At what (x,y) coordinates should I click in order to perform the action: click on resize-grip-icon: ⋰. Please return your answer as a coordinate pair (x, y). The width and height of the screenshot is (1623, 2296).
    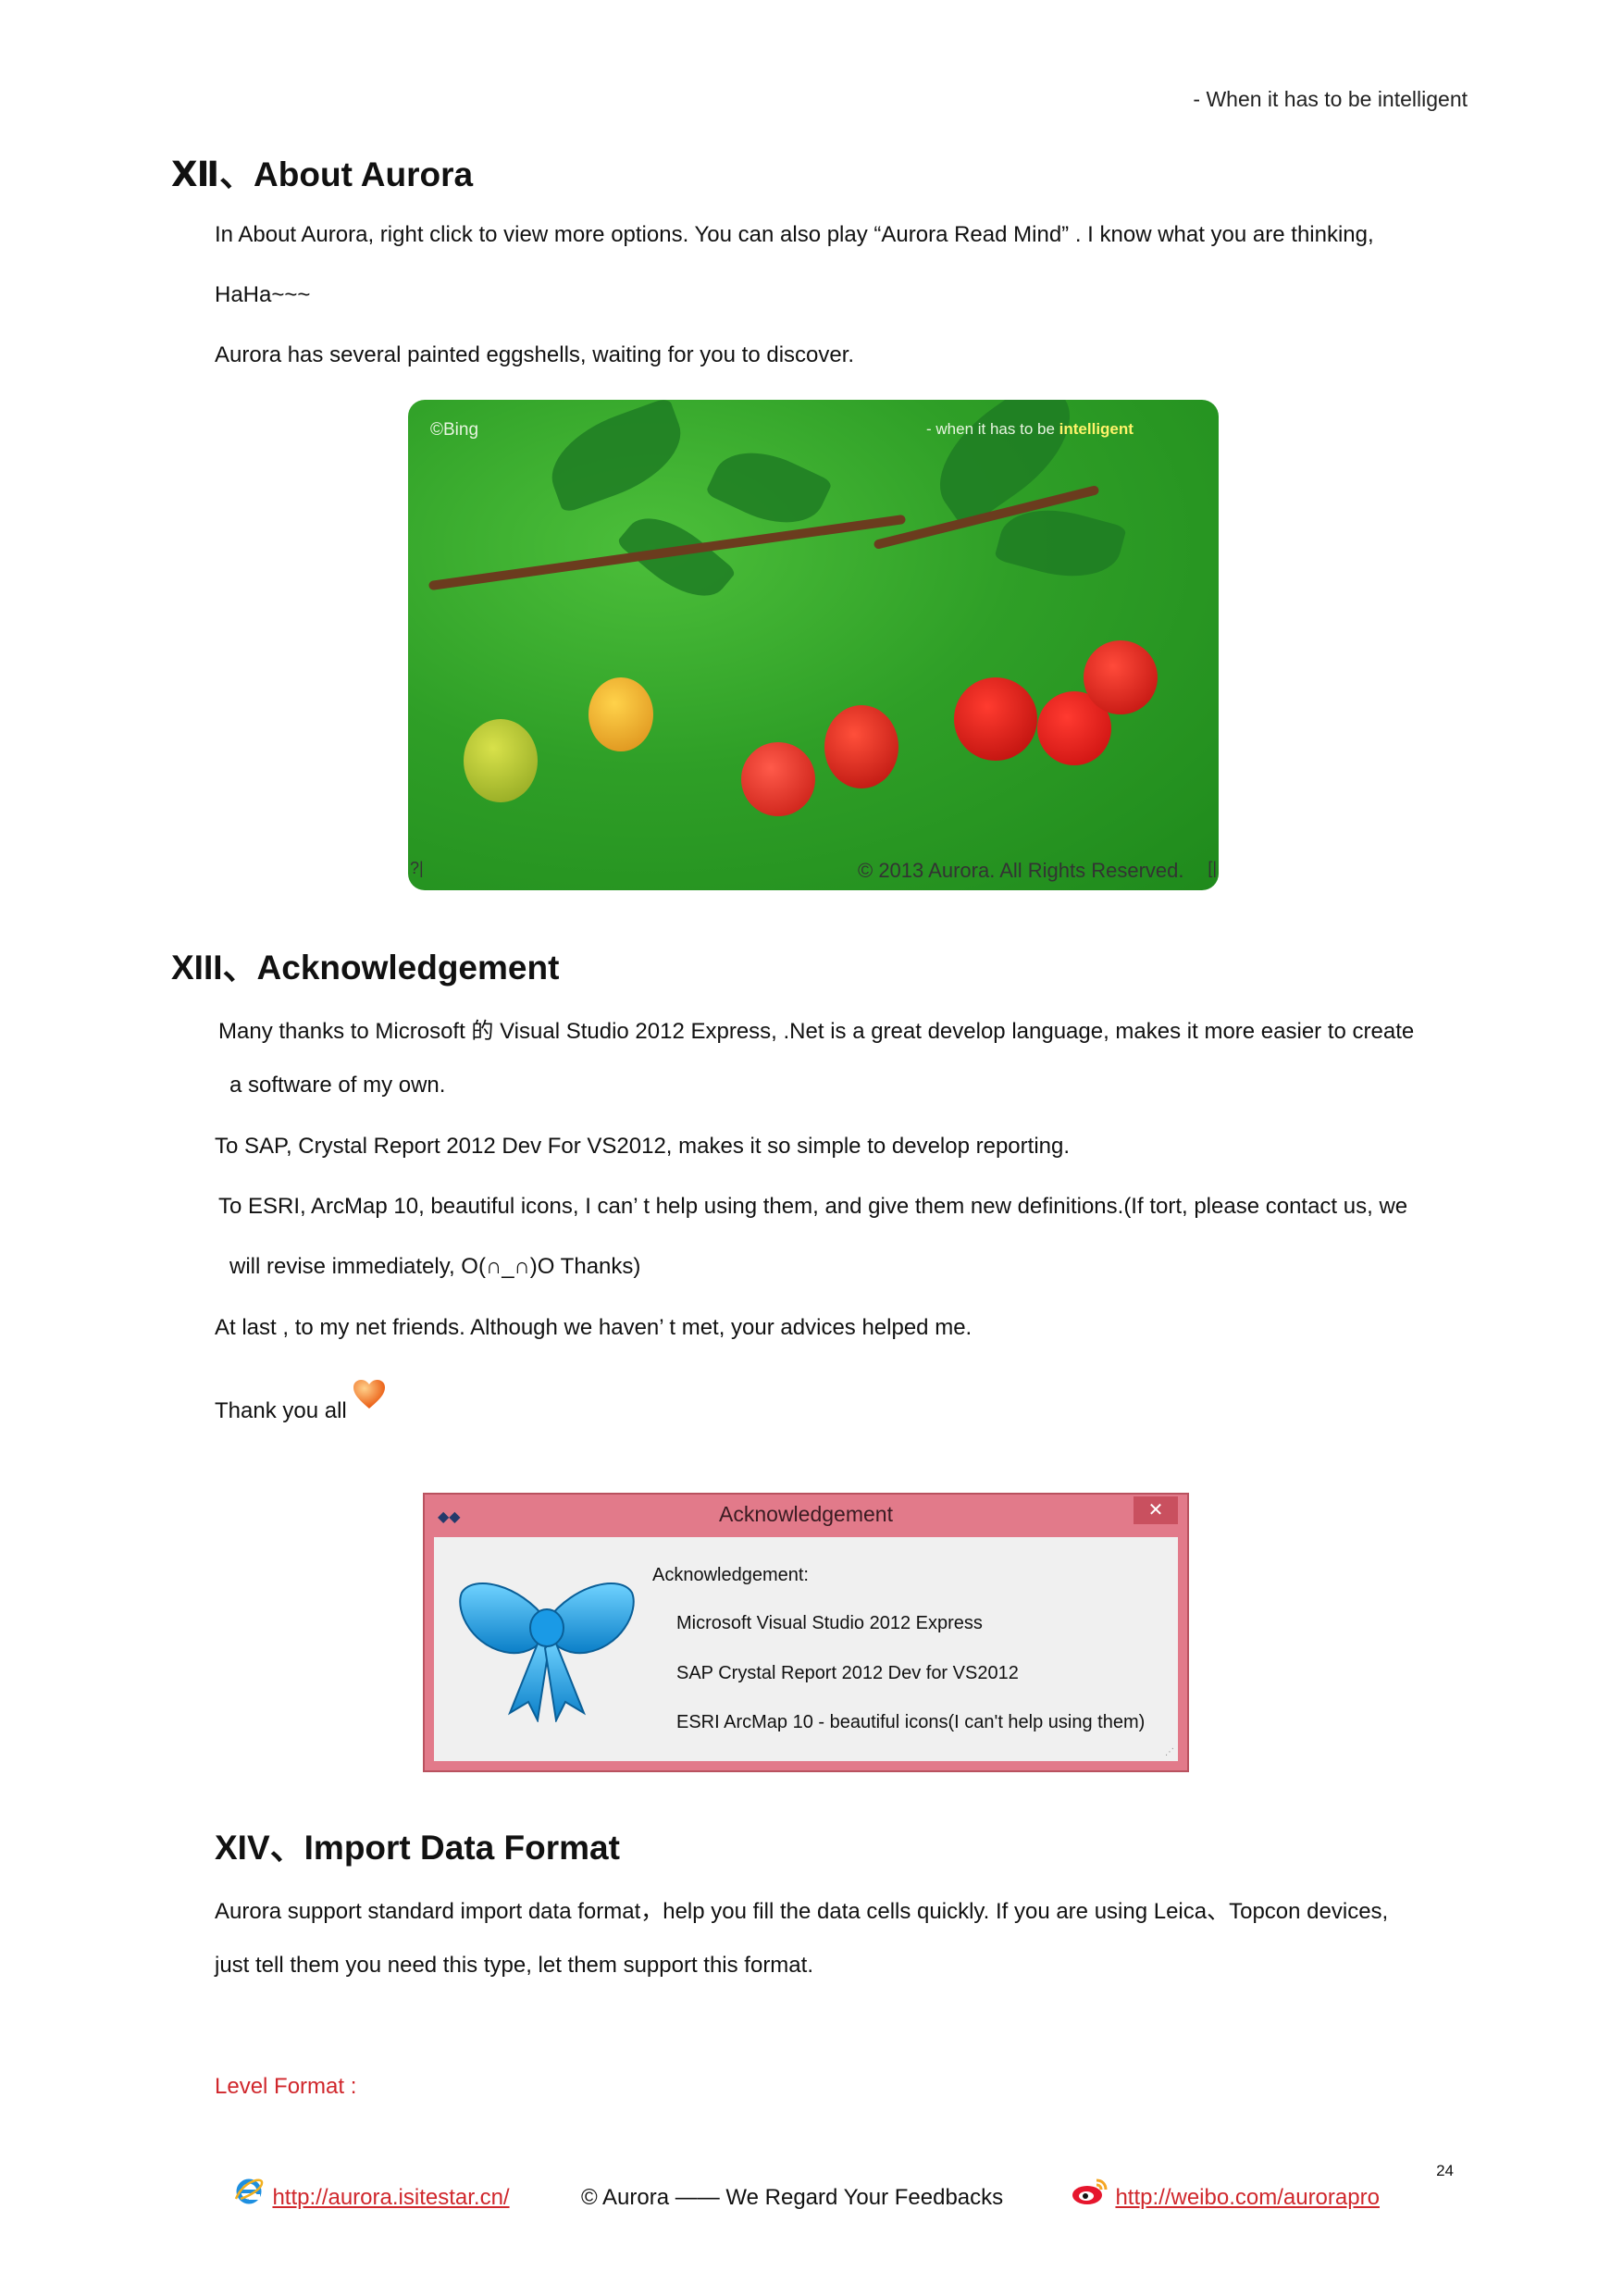
    Looking at the image, I should click on (1169, 1752).